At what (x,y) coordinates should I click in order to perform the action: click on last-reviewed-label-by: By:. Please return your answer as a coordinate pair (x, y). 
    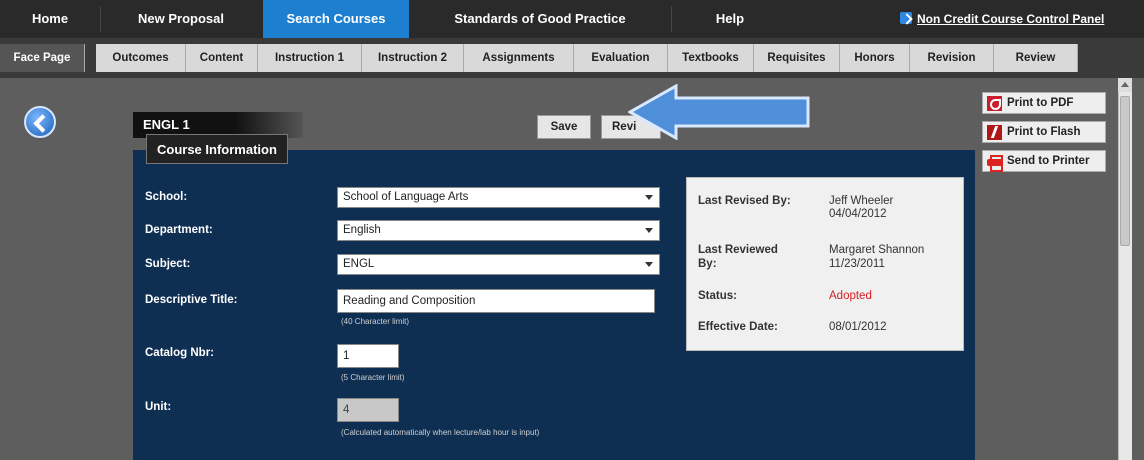
    Looking at the image, I should click on (707, 264).